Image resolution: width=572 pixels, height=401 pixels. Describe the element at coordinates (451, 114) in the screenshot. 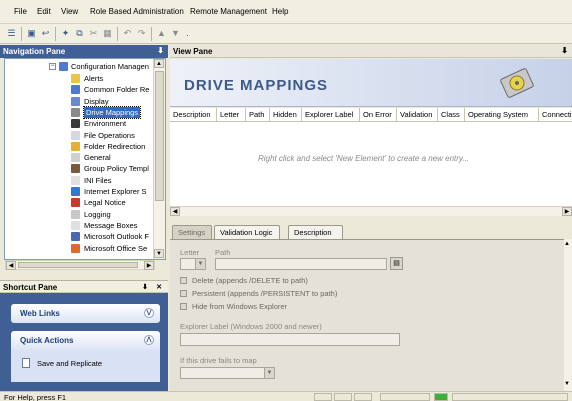

I see `column-class: Class` at that location.